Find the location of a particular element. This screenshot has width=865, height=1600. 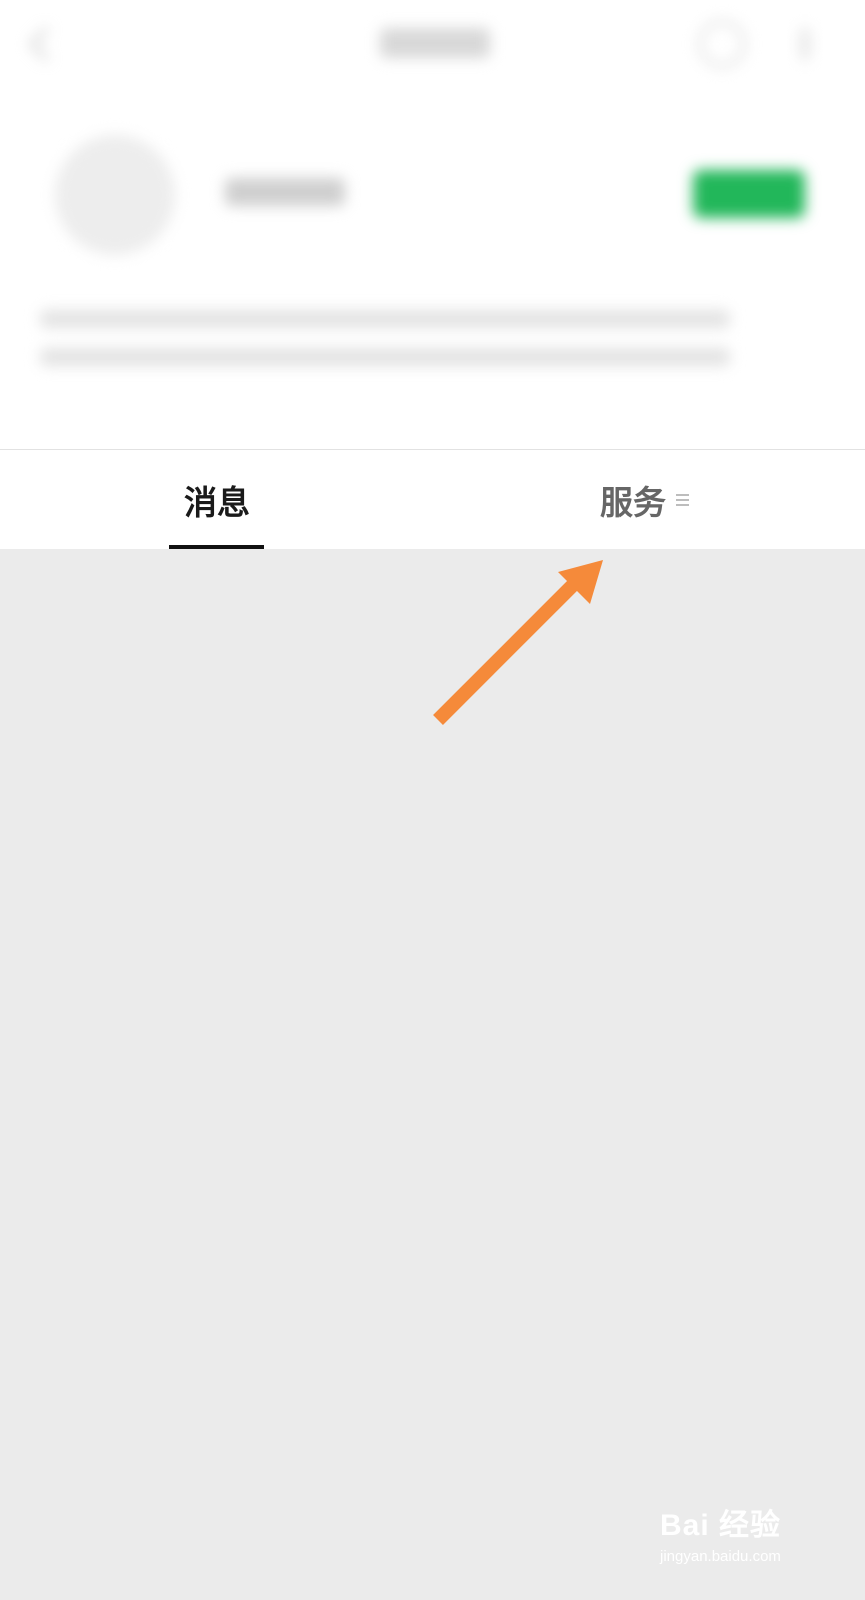

menu-icon is located at coordinates (682, 500).